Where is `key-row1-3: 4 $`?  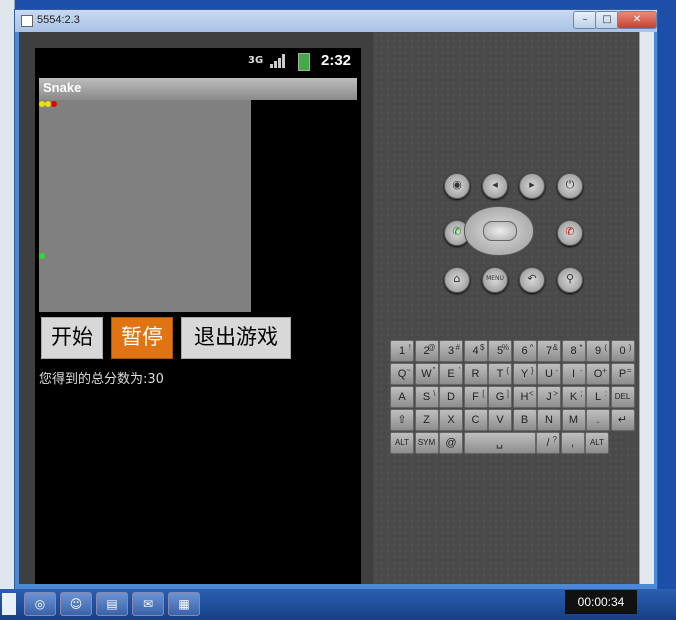
key-row1-3: 4 $ is located at coordinates (475, 351).